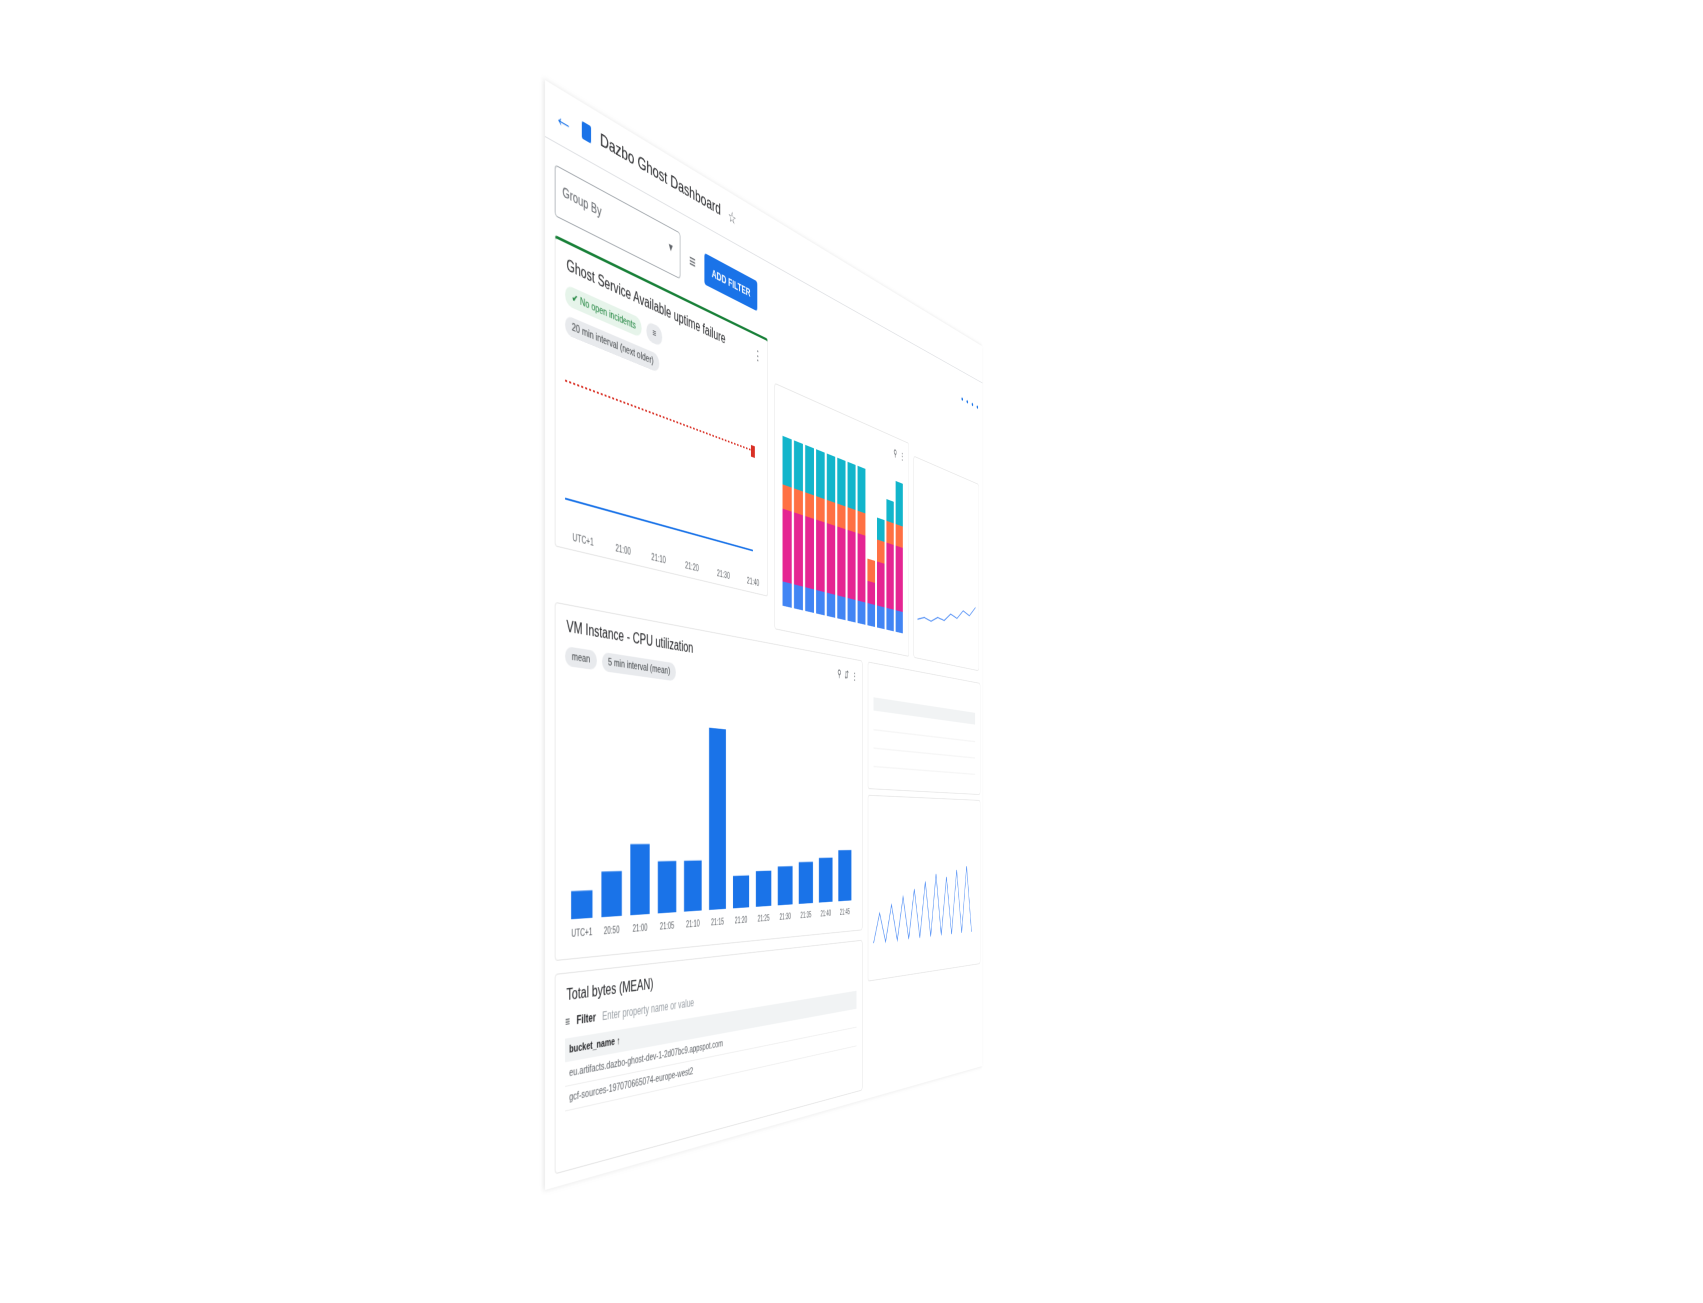 This screenshot has height=1303, width=1703. Describe the element at coordinates (567, 1021) in the screenshot. I see `filter-list-icon: ≡` at that location.